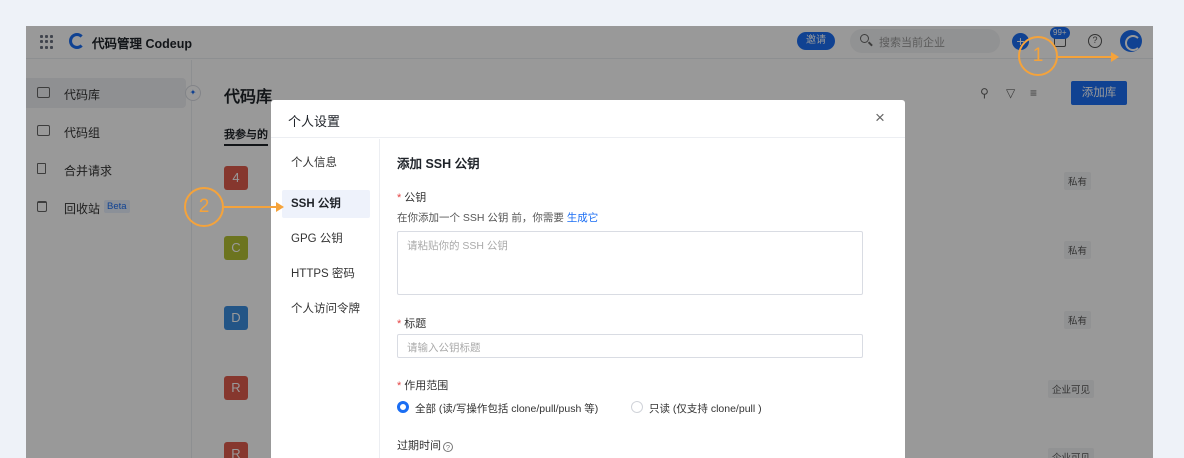 The image size is (1184, 458). I want to click on nav-https-password: HTTPS 密码, so click(326, 274).